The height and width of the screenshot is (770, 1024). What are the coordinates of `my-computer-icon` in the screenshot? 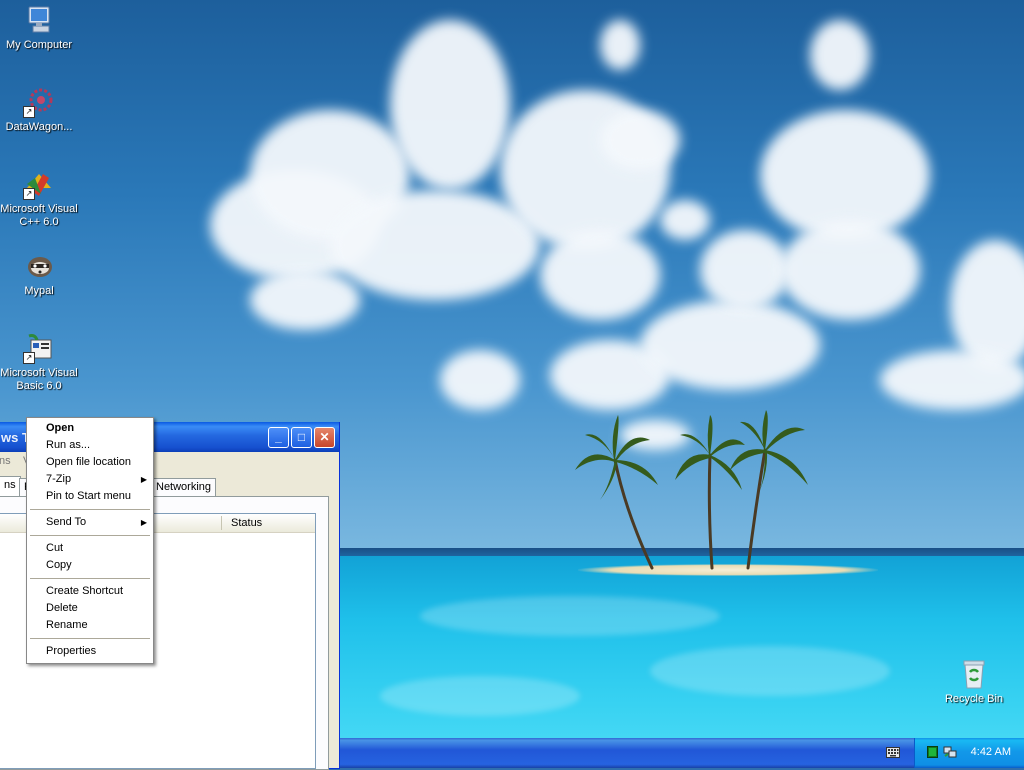 It's located at (39, 20).